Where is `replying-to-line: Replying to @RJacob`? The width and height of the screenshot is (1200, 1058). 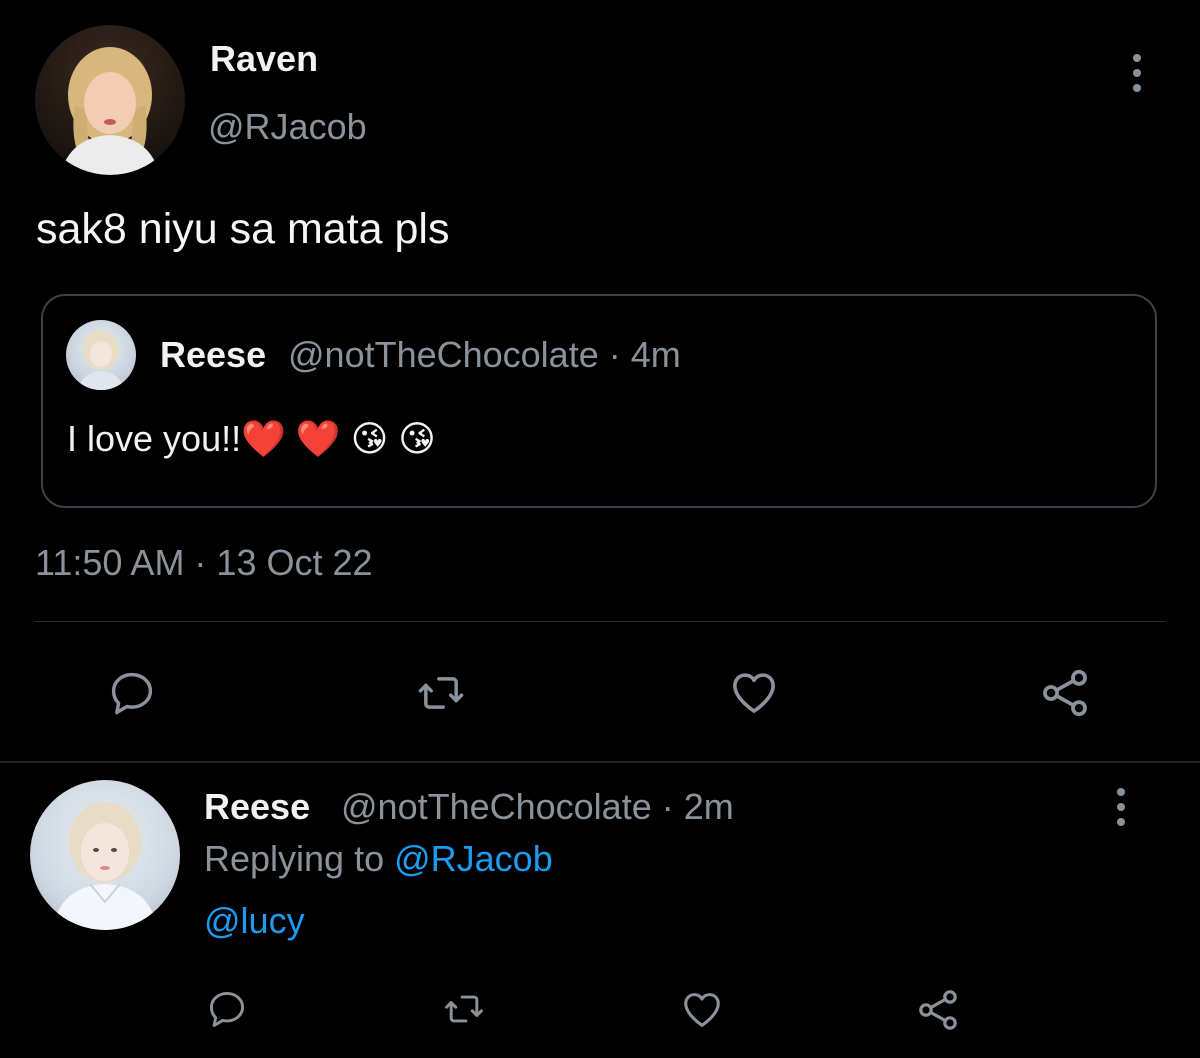
replying-to-line: Replying to @RJacob is located at coordinates (378, 859).